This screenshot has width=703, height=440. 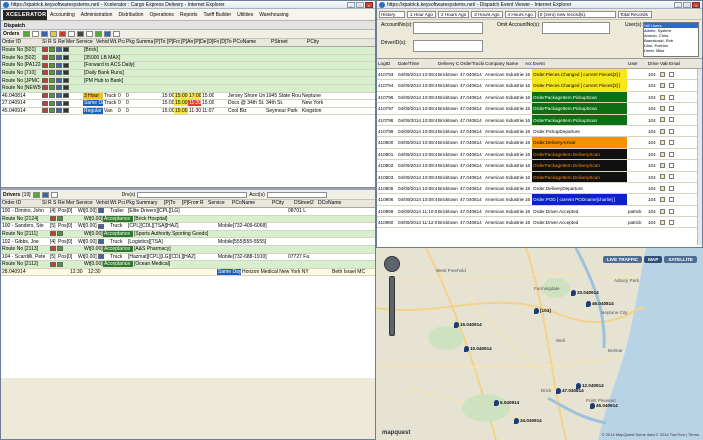 I want to click on order-row: Route No [PA1224] [Forward to ACS Daily], so click(x=188, y=66).